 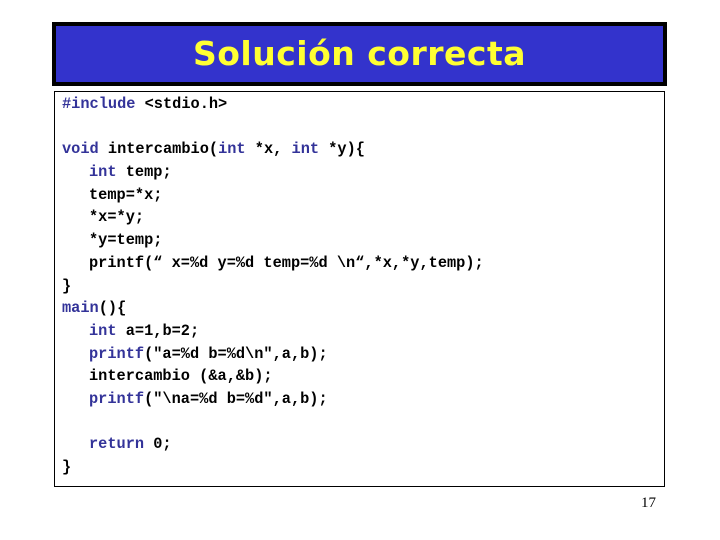 I want to click on slide-title: Solución correcta, so click(x=359, y=53).